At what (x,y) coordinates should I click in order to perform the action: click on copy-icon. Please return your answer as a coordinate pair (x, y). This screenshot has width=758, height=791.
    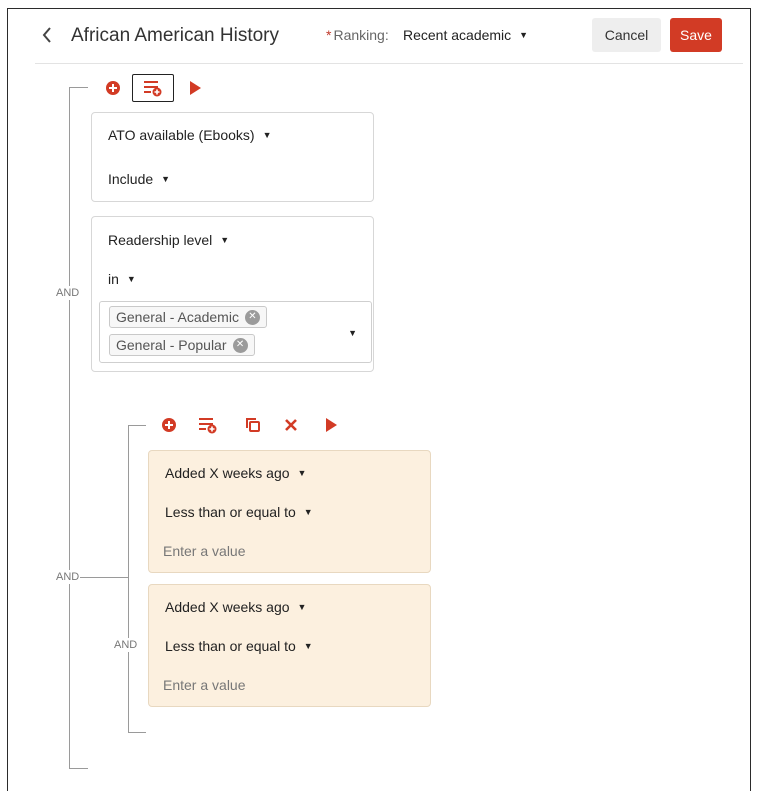
    Looking at the image, I should click on (253, 425).